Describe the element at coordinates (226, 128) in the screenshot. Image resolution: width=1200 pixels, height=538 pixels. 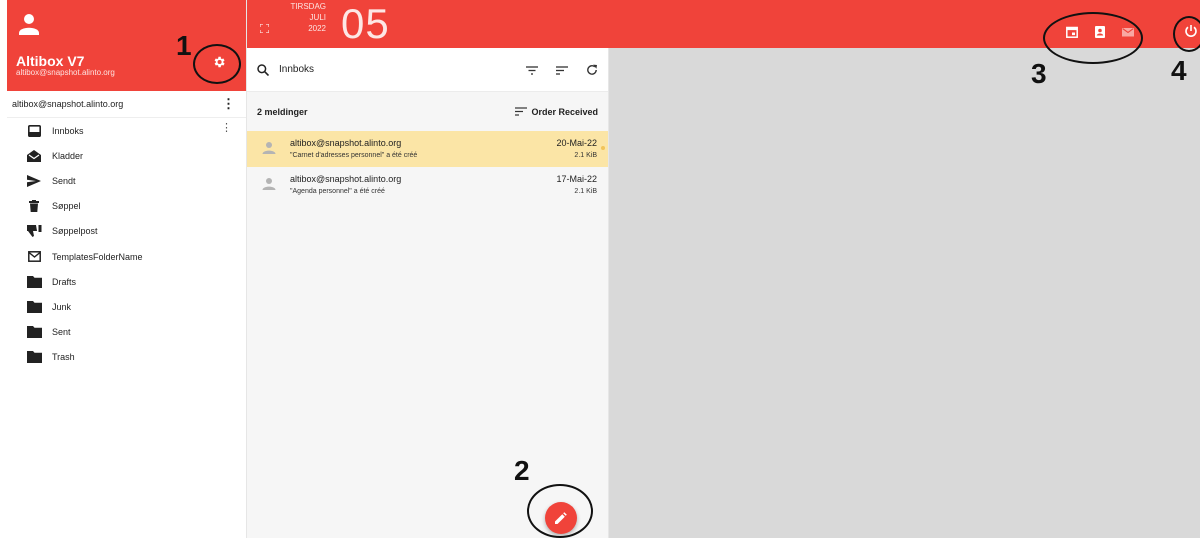
I see `folder-menu-icon: ⋮` at that location.